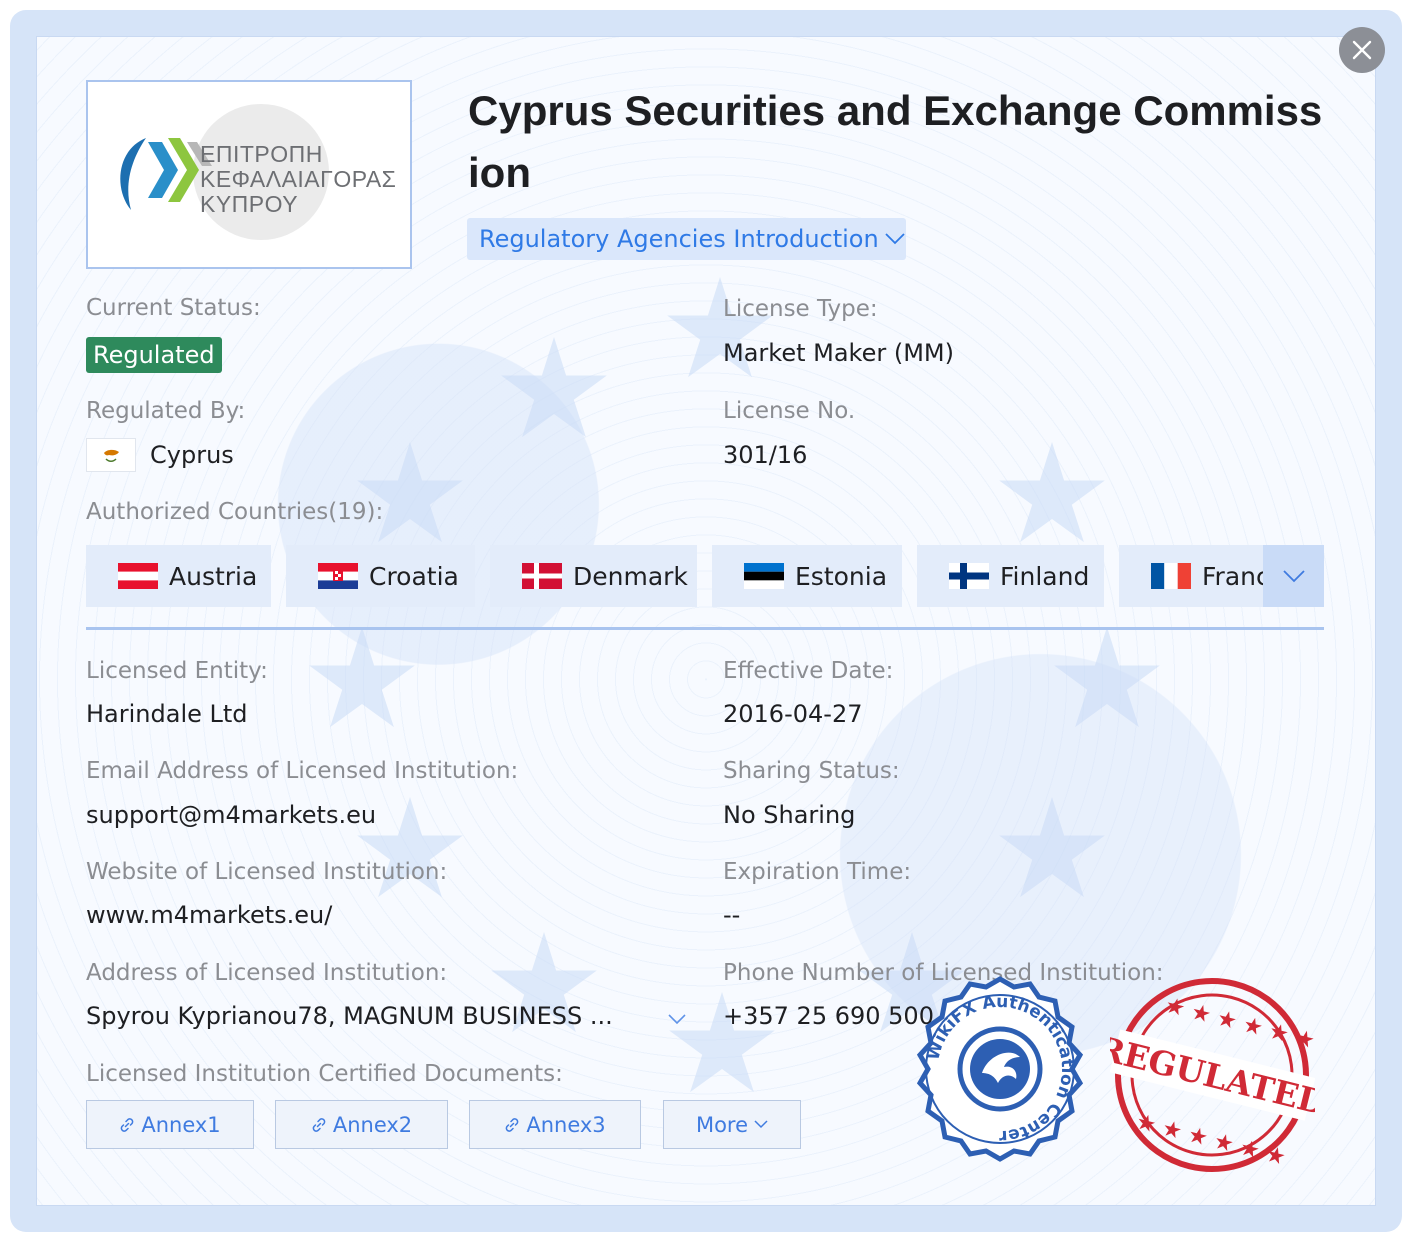 This screenshot has width=1416, height=1242. I want to click on close-icon, so click(1362, 50).